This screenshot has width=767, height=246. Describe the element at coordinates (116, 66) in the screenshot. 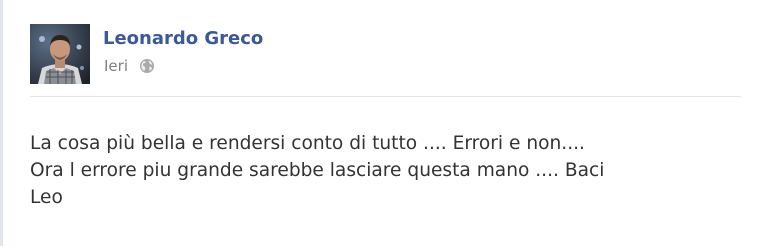

I see `post-timestamp: Ieri` at that location.